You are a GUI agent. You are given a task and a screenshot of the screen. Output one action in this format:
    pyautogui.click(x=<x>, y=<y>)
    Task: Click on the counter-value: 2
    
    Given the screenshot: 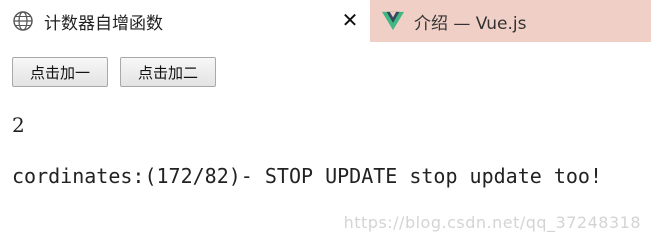 What is the action you would take?
    pyautogui.click(x=18, y=125)
    